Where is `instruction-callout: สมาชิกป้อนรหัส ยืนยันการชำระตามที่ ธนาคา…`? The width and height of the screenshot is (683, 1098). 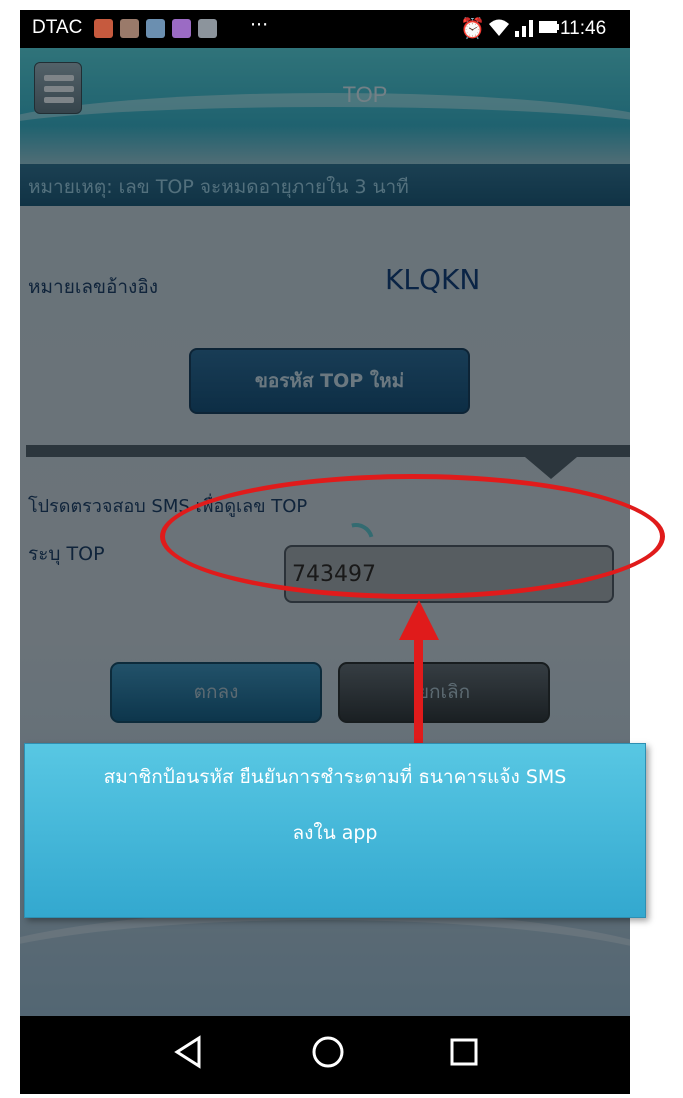
instruction-callout: สมาชิกป้อนรหัส ยืนยันการชำระตามที่ ธนาคา… is located at coordinates (335, 830).